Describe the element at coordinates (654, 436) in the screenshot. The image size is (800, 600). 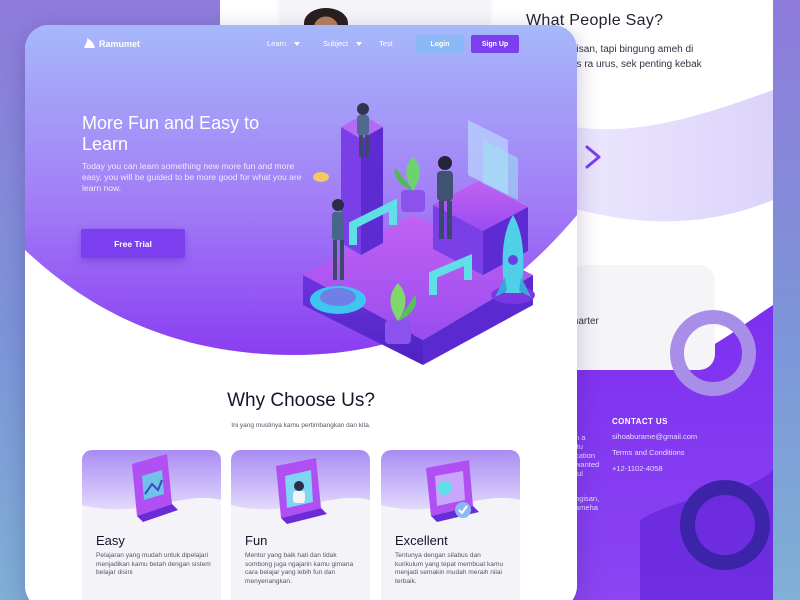
I see `footer-email: sihoaburame@gmail.com` at that location.